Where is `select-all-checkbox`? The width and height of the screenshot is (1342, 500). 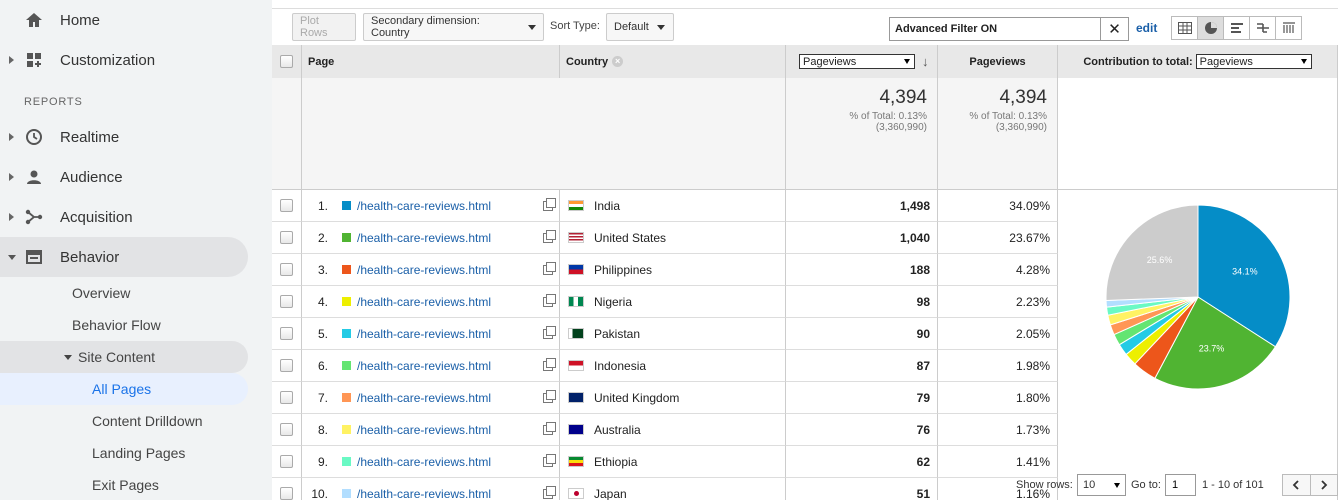 select-all-checkbox is located at coordinates (286, 61).